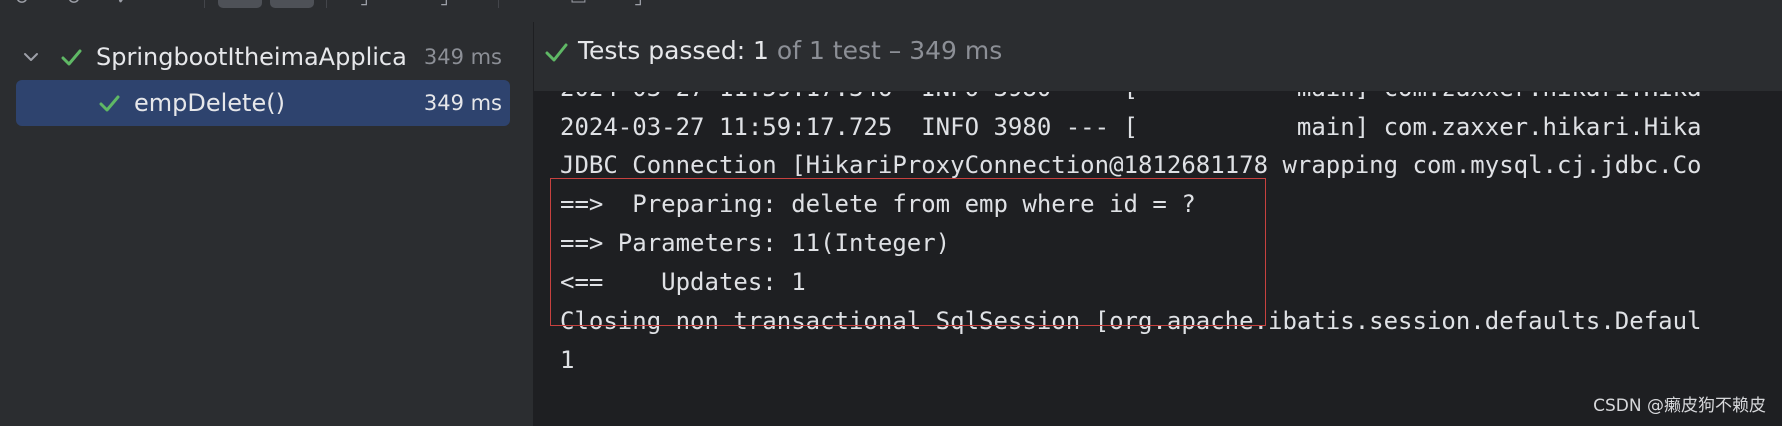 The height and width of the screenshot is (426, 1782). I want to click on tree-child-label: empDelete(), so click(209, 103).